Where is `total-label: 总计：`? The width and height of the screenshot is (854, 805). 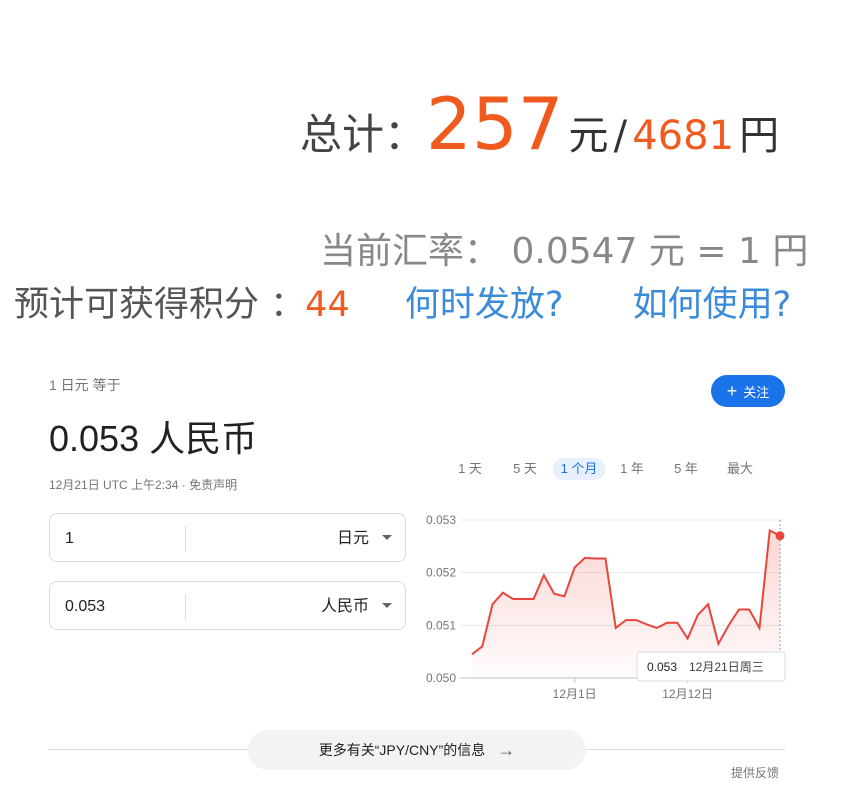
total-label: 总计： is located at coordinates (363, 134).